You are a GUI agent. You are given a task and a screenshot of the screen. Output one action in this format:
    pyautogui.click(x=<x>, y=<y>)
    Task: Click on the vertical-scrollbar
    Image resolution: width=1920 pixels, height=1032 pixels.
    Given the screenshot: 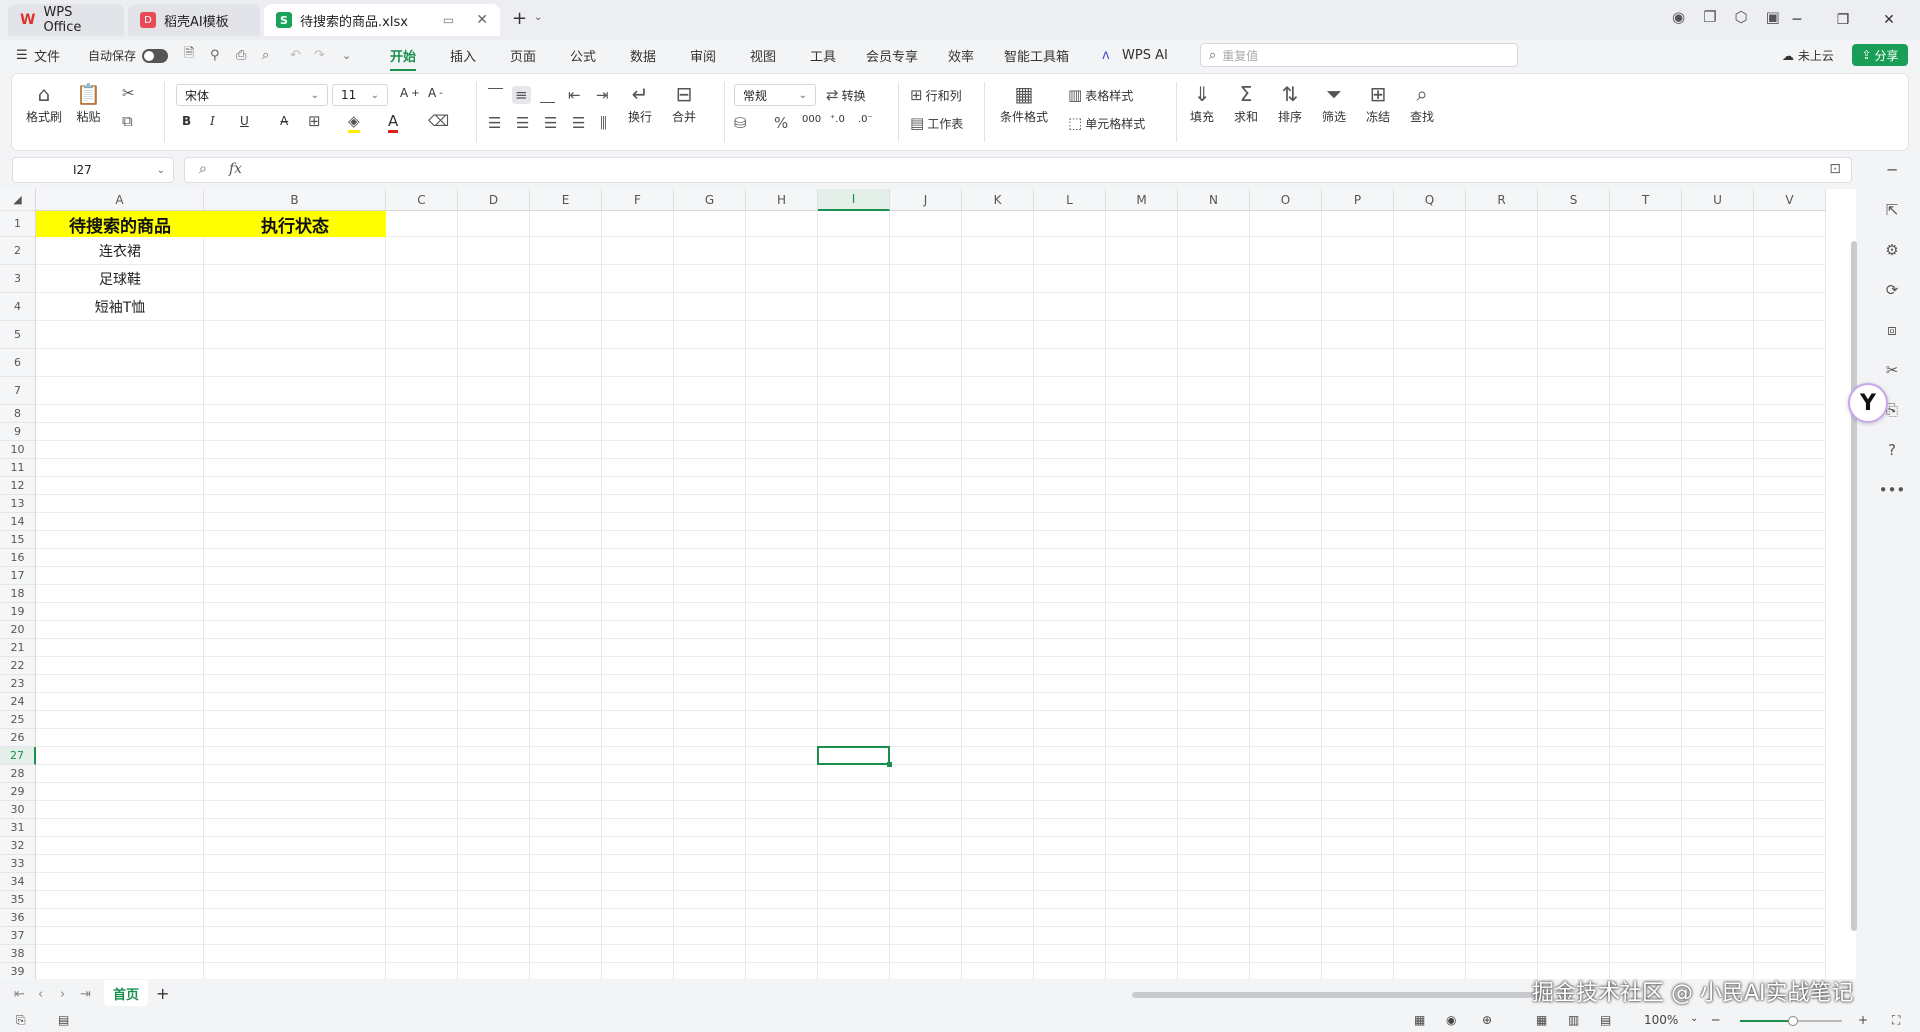 What is the action you would take?
    pyautogui.click(x=1854, y=591)
    